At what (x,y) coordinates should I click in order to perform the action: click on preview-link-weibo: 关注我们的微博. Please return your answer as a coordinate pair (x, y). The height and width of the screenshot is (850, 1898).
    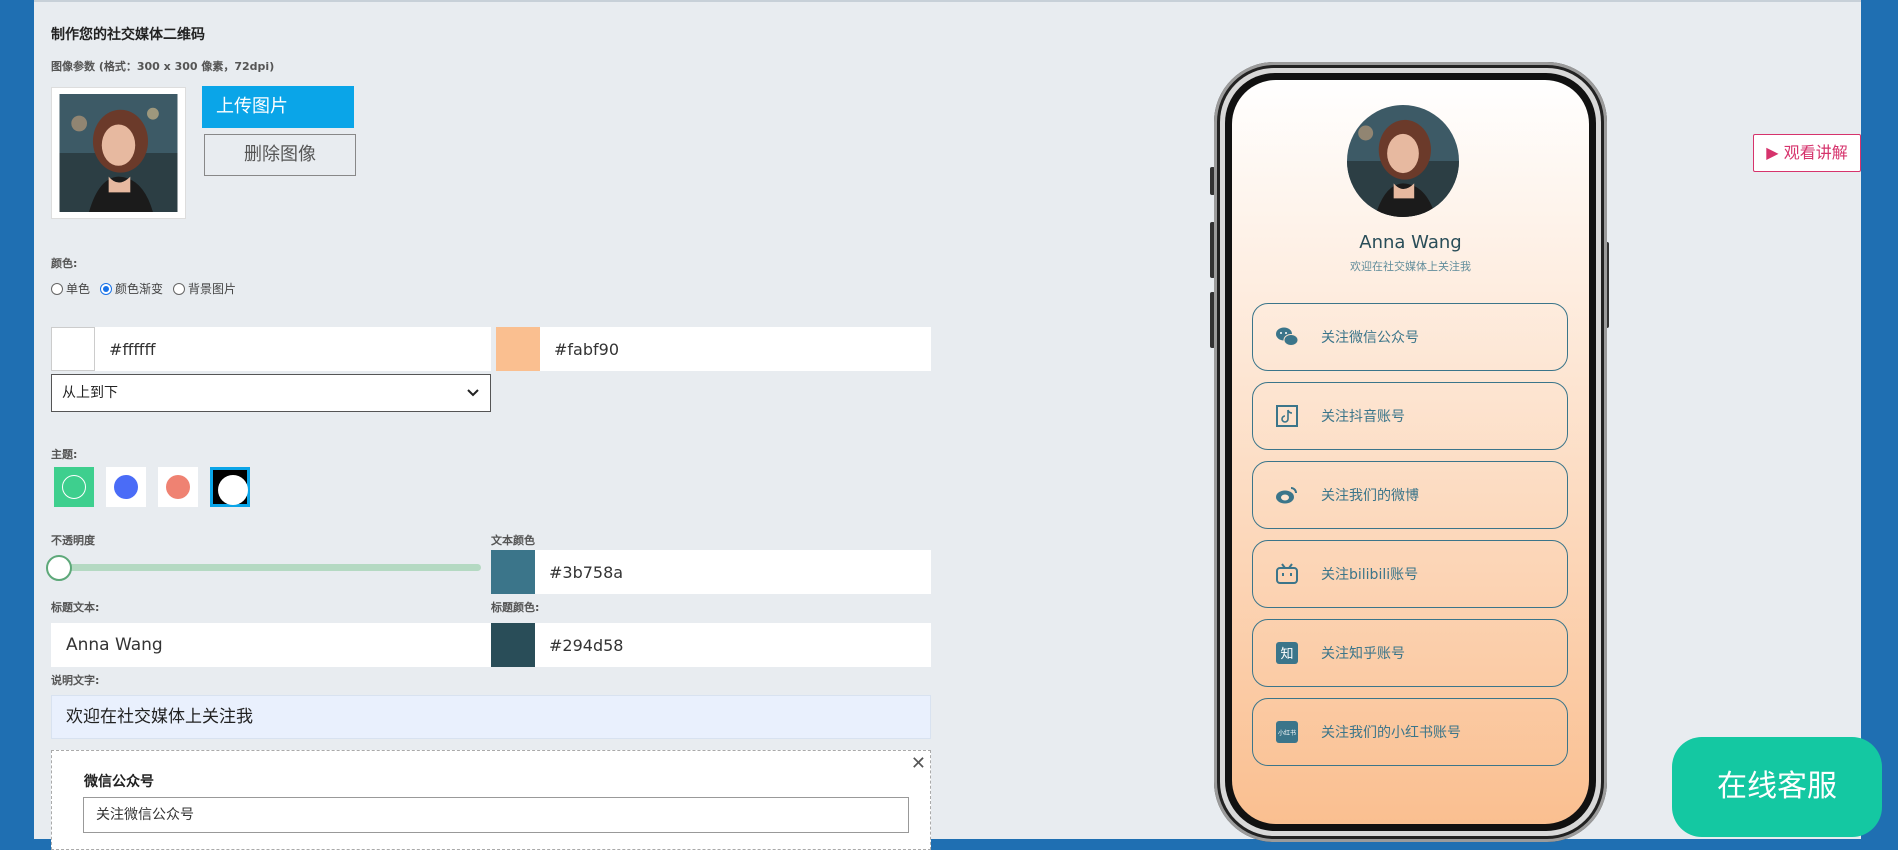
    Looking at the image, I should click on (1410, 495).